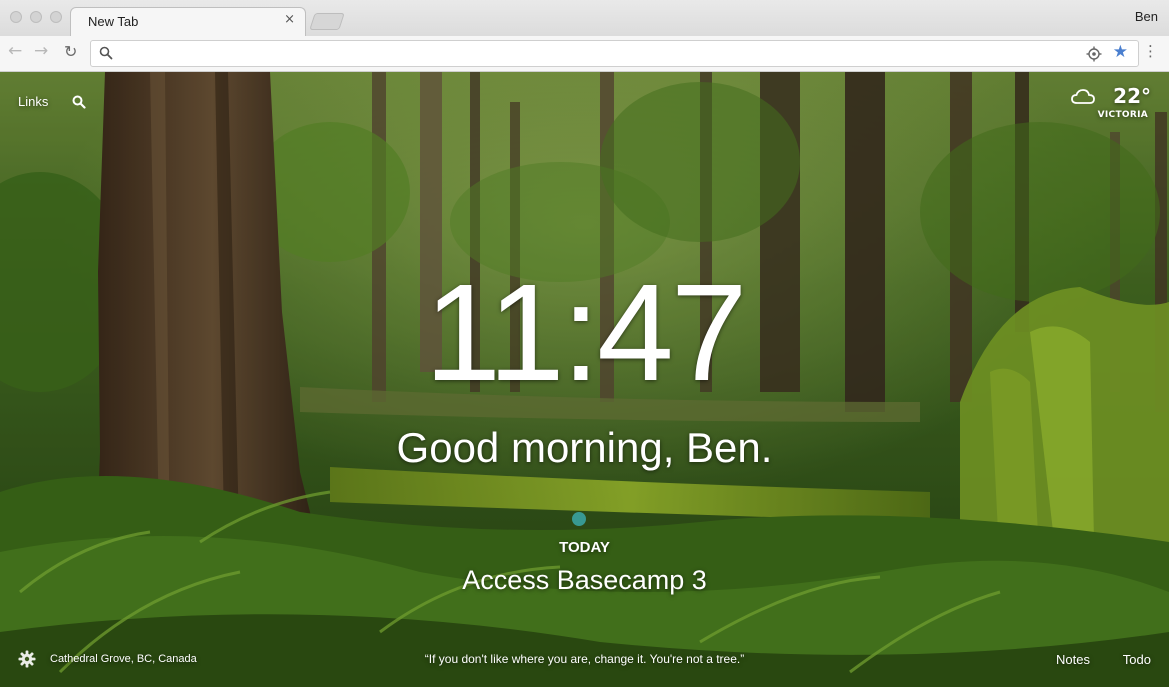 The image size is (1169, 687). I want to click on tab-title: New Tab, so click(113, 21).